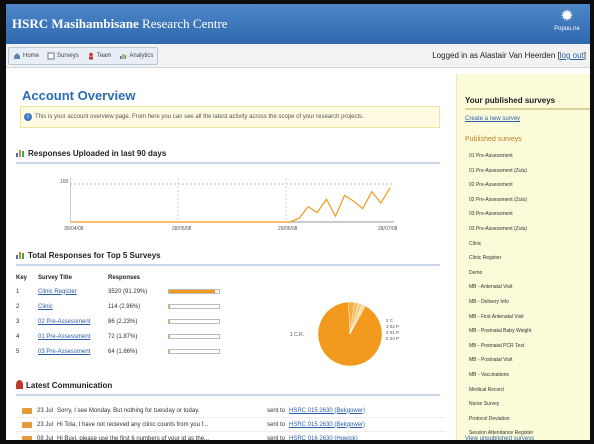 The image size is (594, 444). Describe the element at coordinates (290, 205) in the screenshot. I see `responses-series-line` at that location.